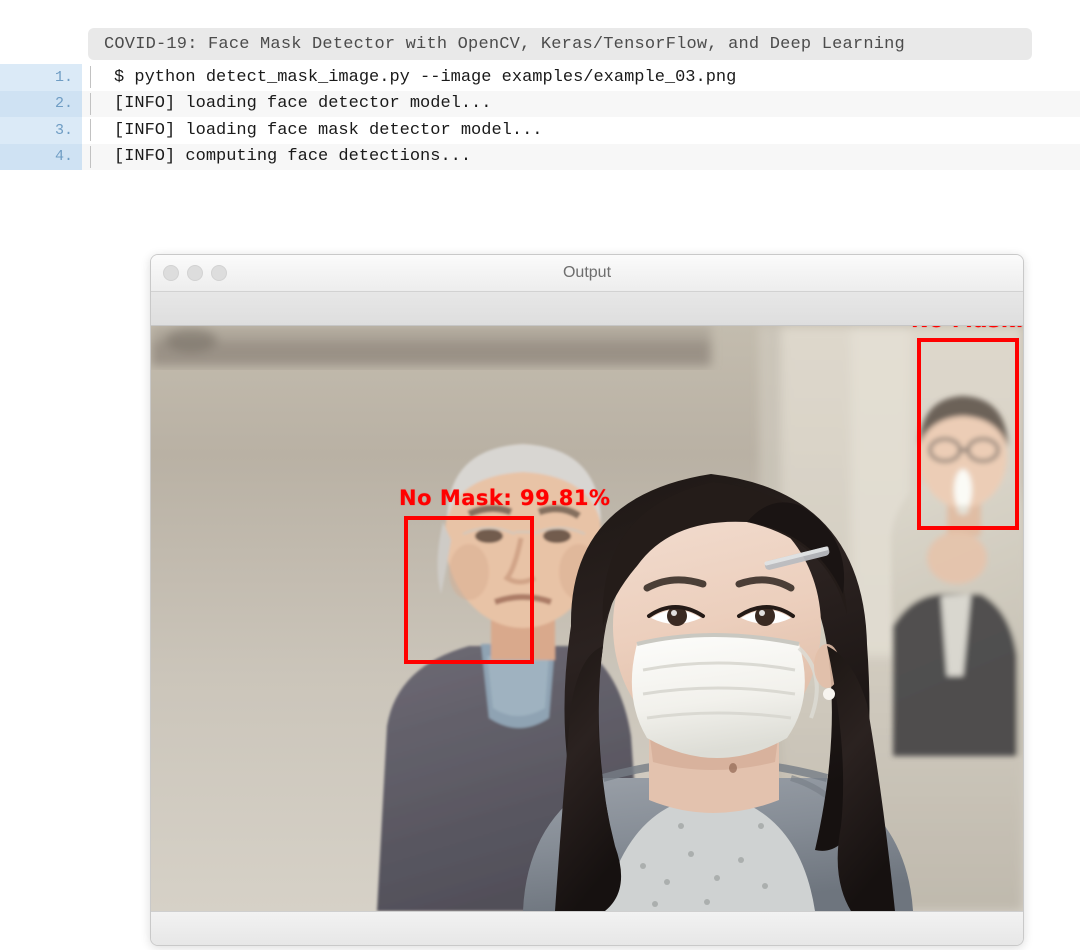 This screenshot has width=1080, height=950. Describe the element at coordinates (505, 498) in the screenshot. I see `detection-label: No Mask: 99.81%` at that location.